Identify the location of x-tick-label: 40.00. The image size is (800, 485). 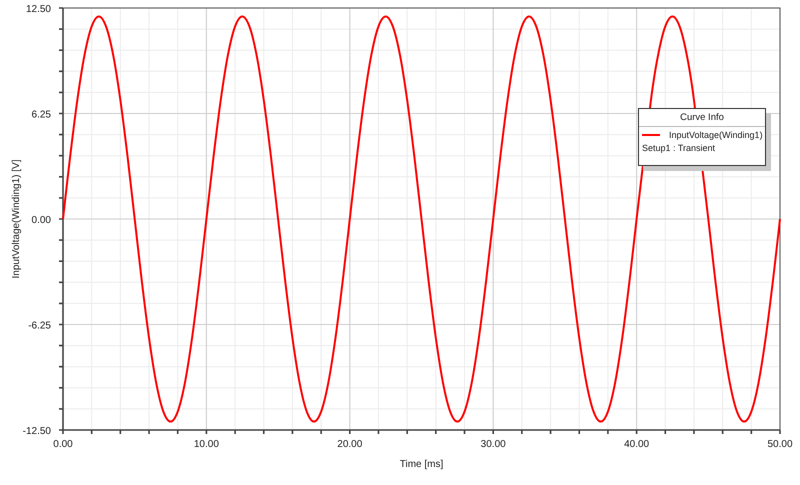
(637, 444).